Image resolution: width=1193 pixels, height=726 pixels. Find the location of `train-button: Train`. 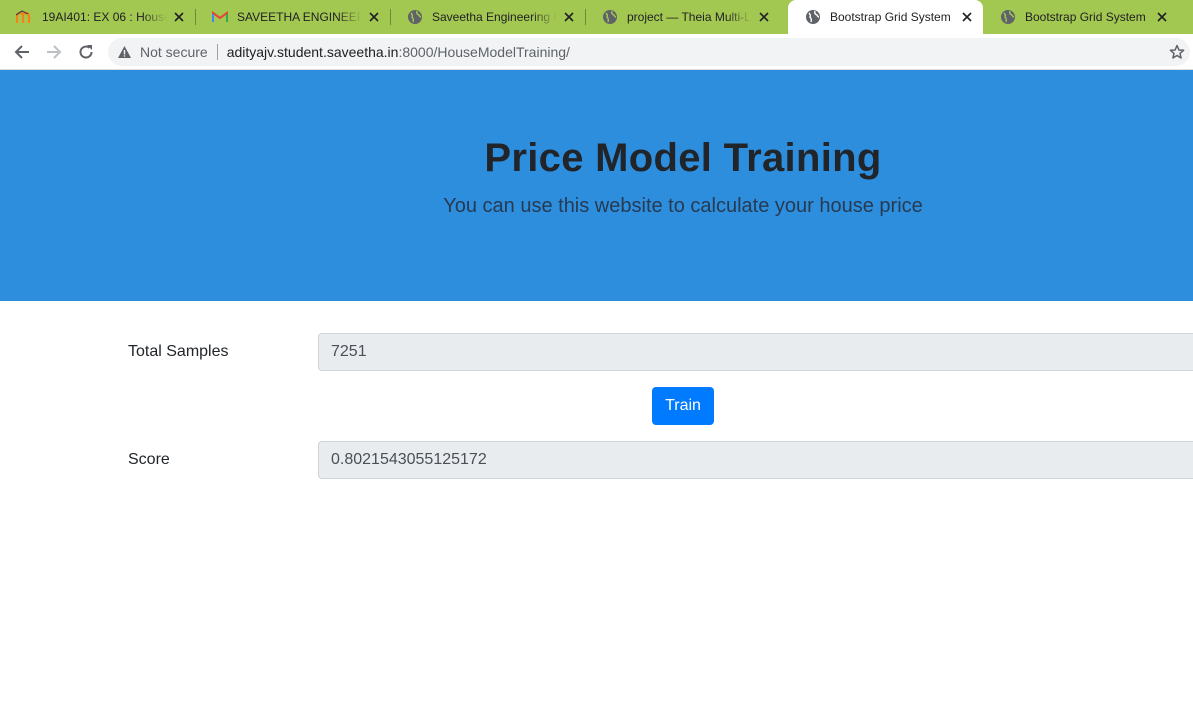

train-button: Train is located at coordinates (683, 406).